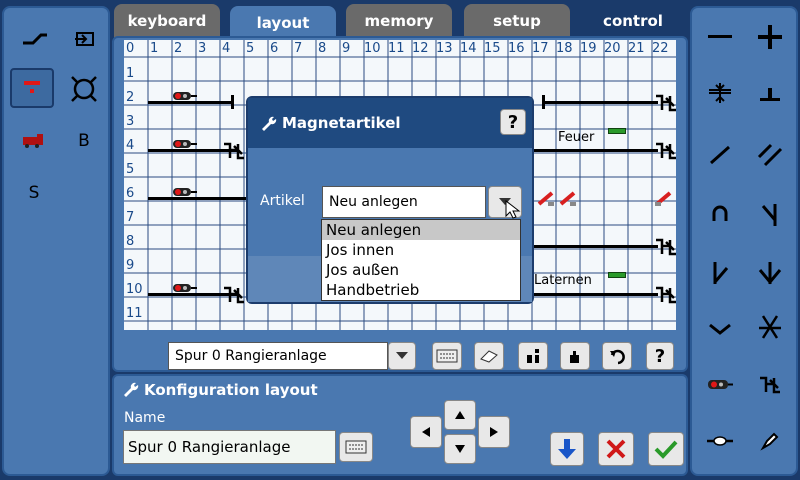 Image resolution: width=800 pixels, height=480 pixels. I want to click on row-label: 9, so click(130, 265).